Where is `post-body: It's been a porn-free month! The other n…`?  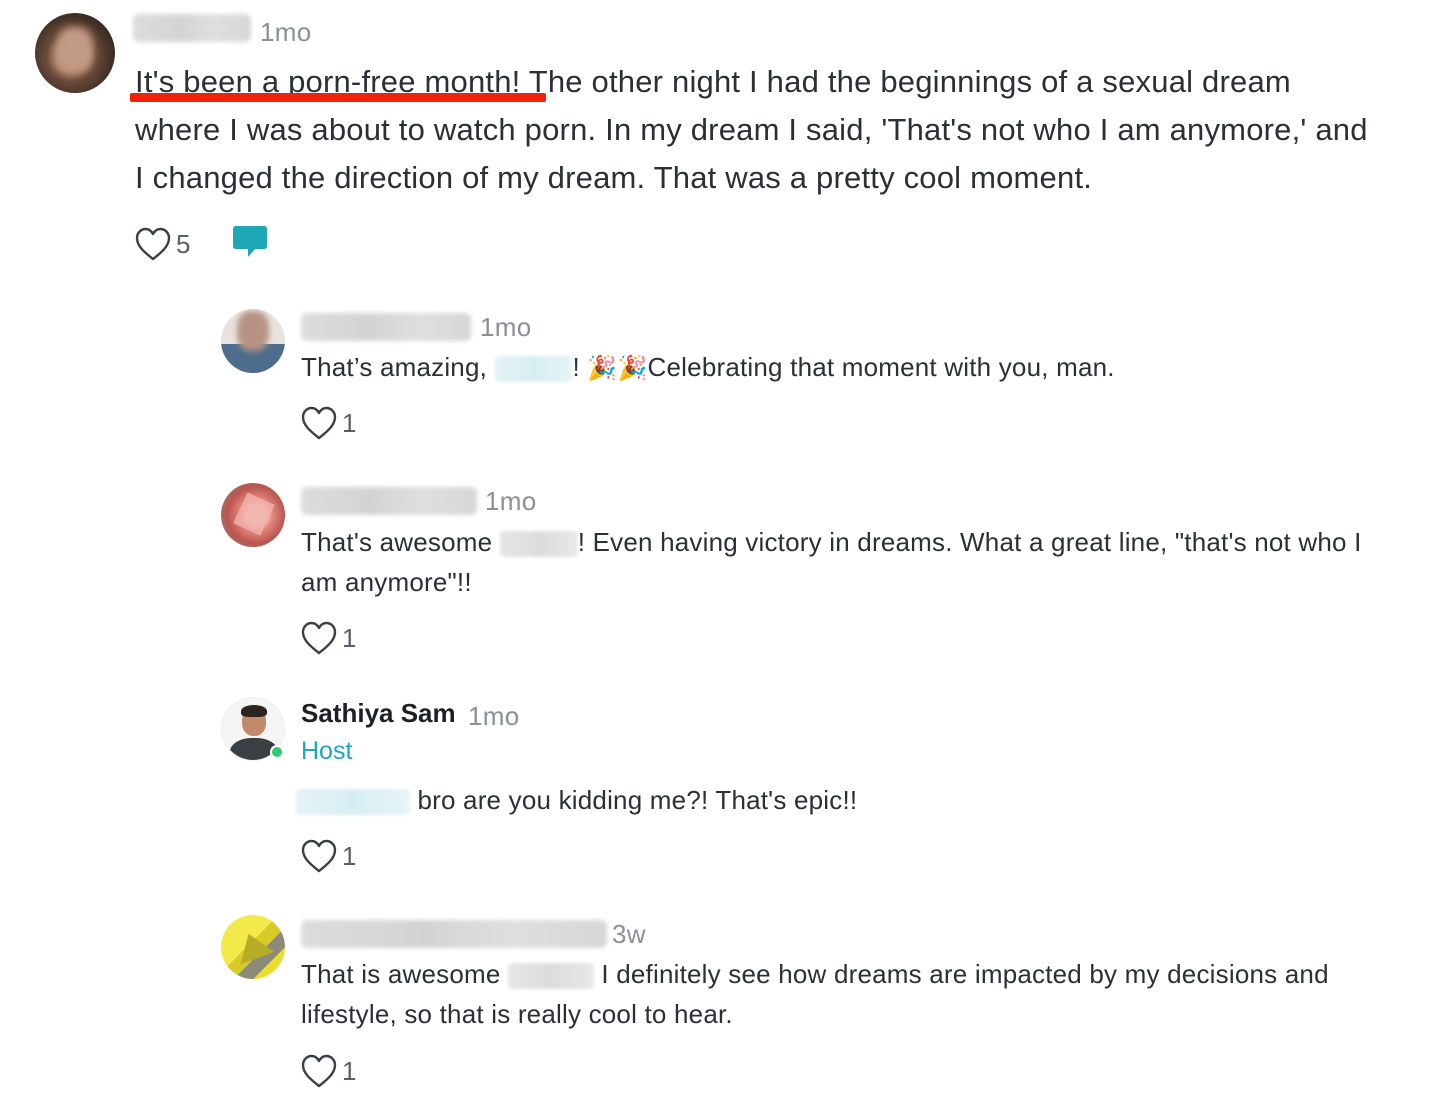
post-body: It's been a porn-free month! The other n… is located at coordinates (760, 130).